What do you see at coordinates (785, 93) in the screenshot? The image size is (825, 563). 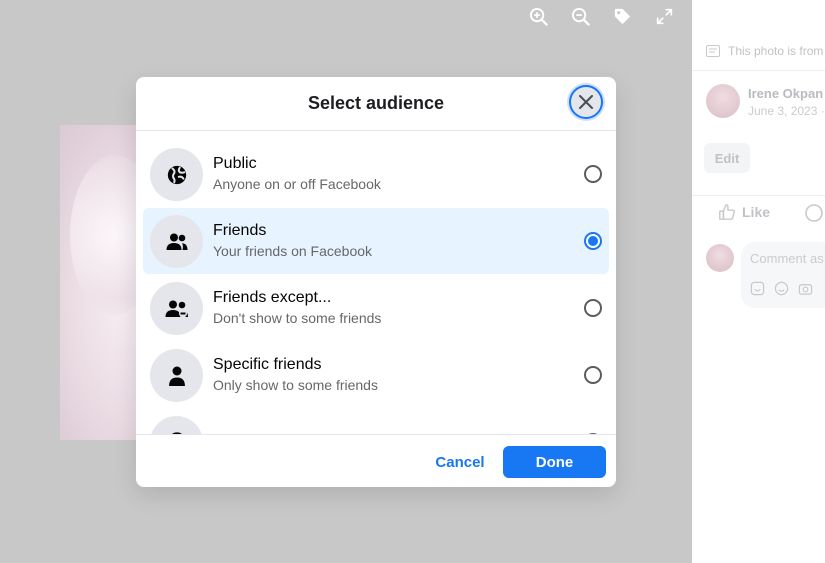 I see `author-name: Irene Okpan` at bounding box center [785, 93].